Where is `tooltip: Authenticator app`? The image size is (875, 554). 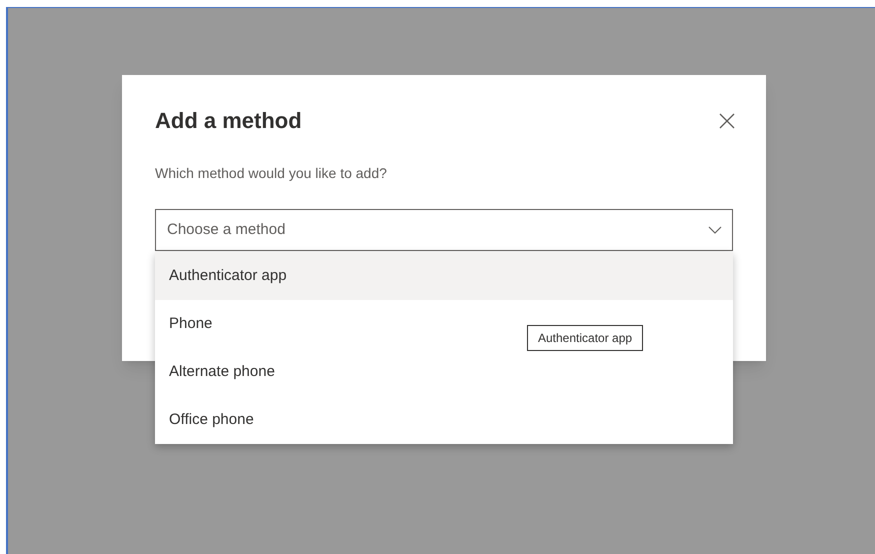 tooltip: Authenticator app is located at coordinates (585, 338).